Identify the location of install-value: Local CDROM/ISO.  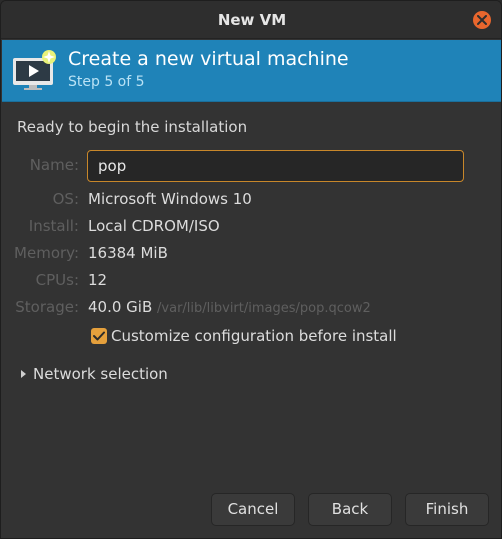
(154, 226).